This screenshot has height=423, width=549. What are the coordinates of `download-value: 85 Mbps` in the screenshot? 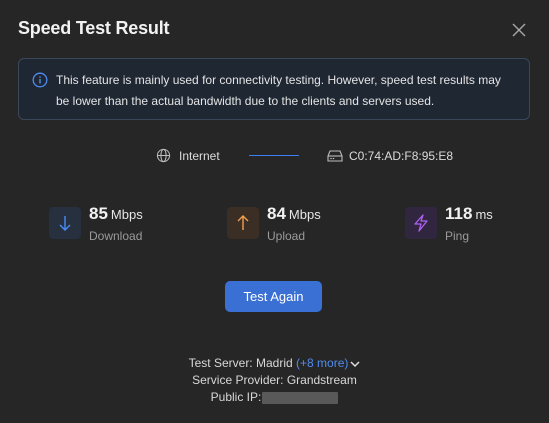 It's located at (116, 214).